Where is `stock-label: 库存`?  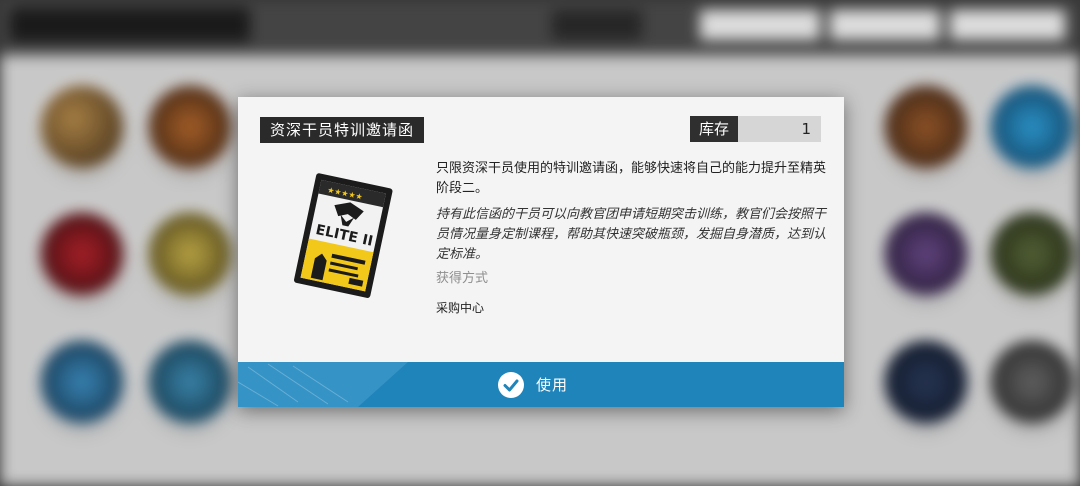
stock-label: 库存 is located at coordinates (714, 129).